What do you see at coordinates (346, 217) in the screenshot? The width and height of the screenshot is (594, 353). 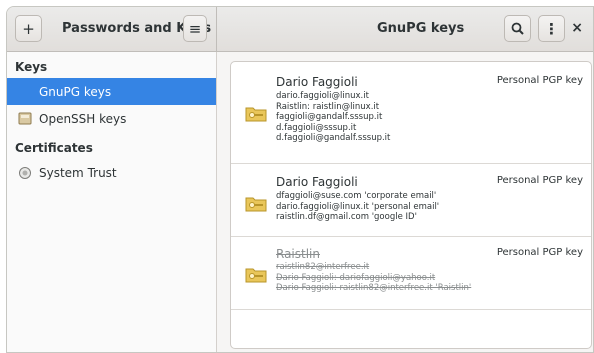 I see `key-identity: raistlin.df@gmail.com 'google ID'` at bounding box center [346, 217].